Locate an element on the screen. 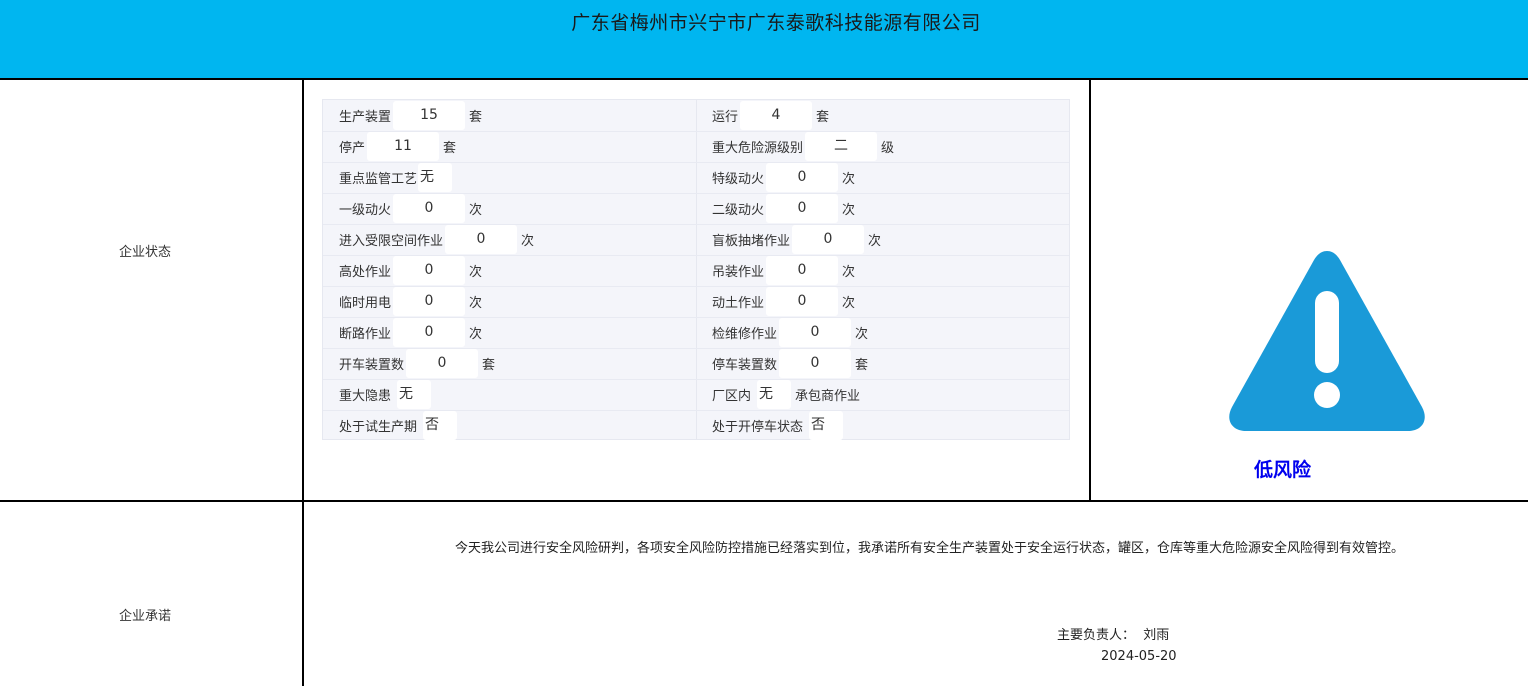  maintenance-value: 0 is located at coordinates (815, 332).